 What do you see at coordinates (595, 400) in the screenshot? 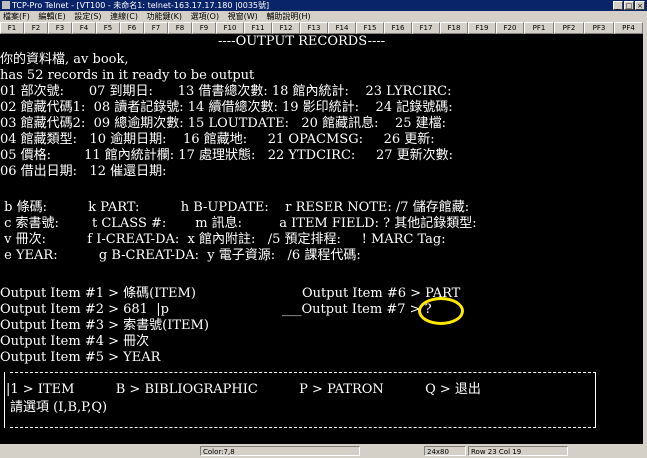
I see `box-right-border` at bounding box center [595, 400].